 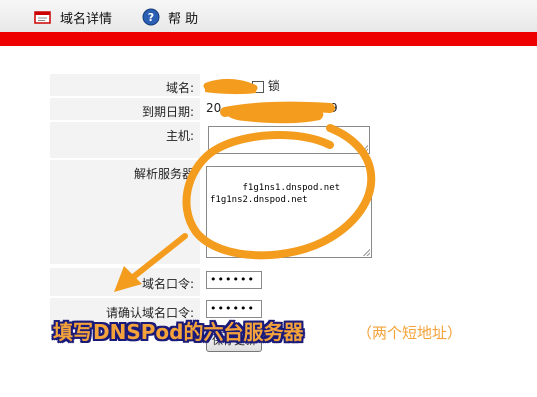 What do you see at coordinates (364, 148) in the screenshot?
I see `host-resize-grip` at bounding box center [364, 148].